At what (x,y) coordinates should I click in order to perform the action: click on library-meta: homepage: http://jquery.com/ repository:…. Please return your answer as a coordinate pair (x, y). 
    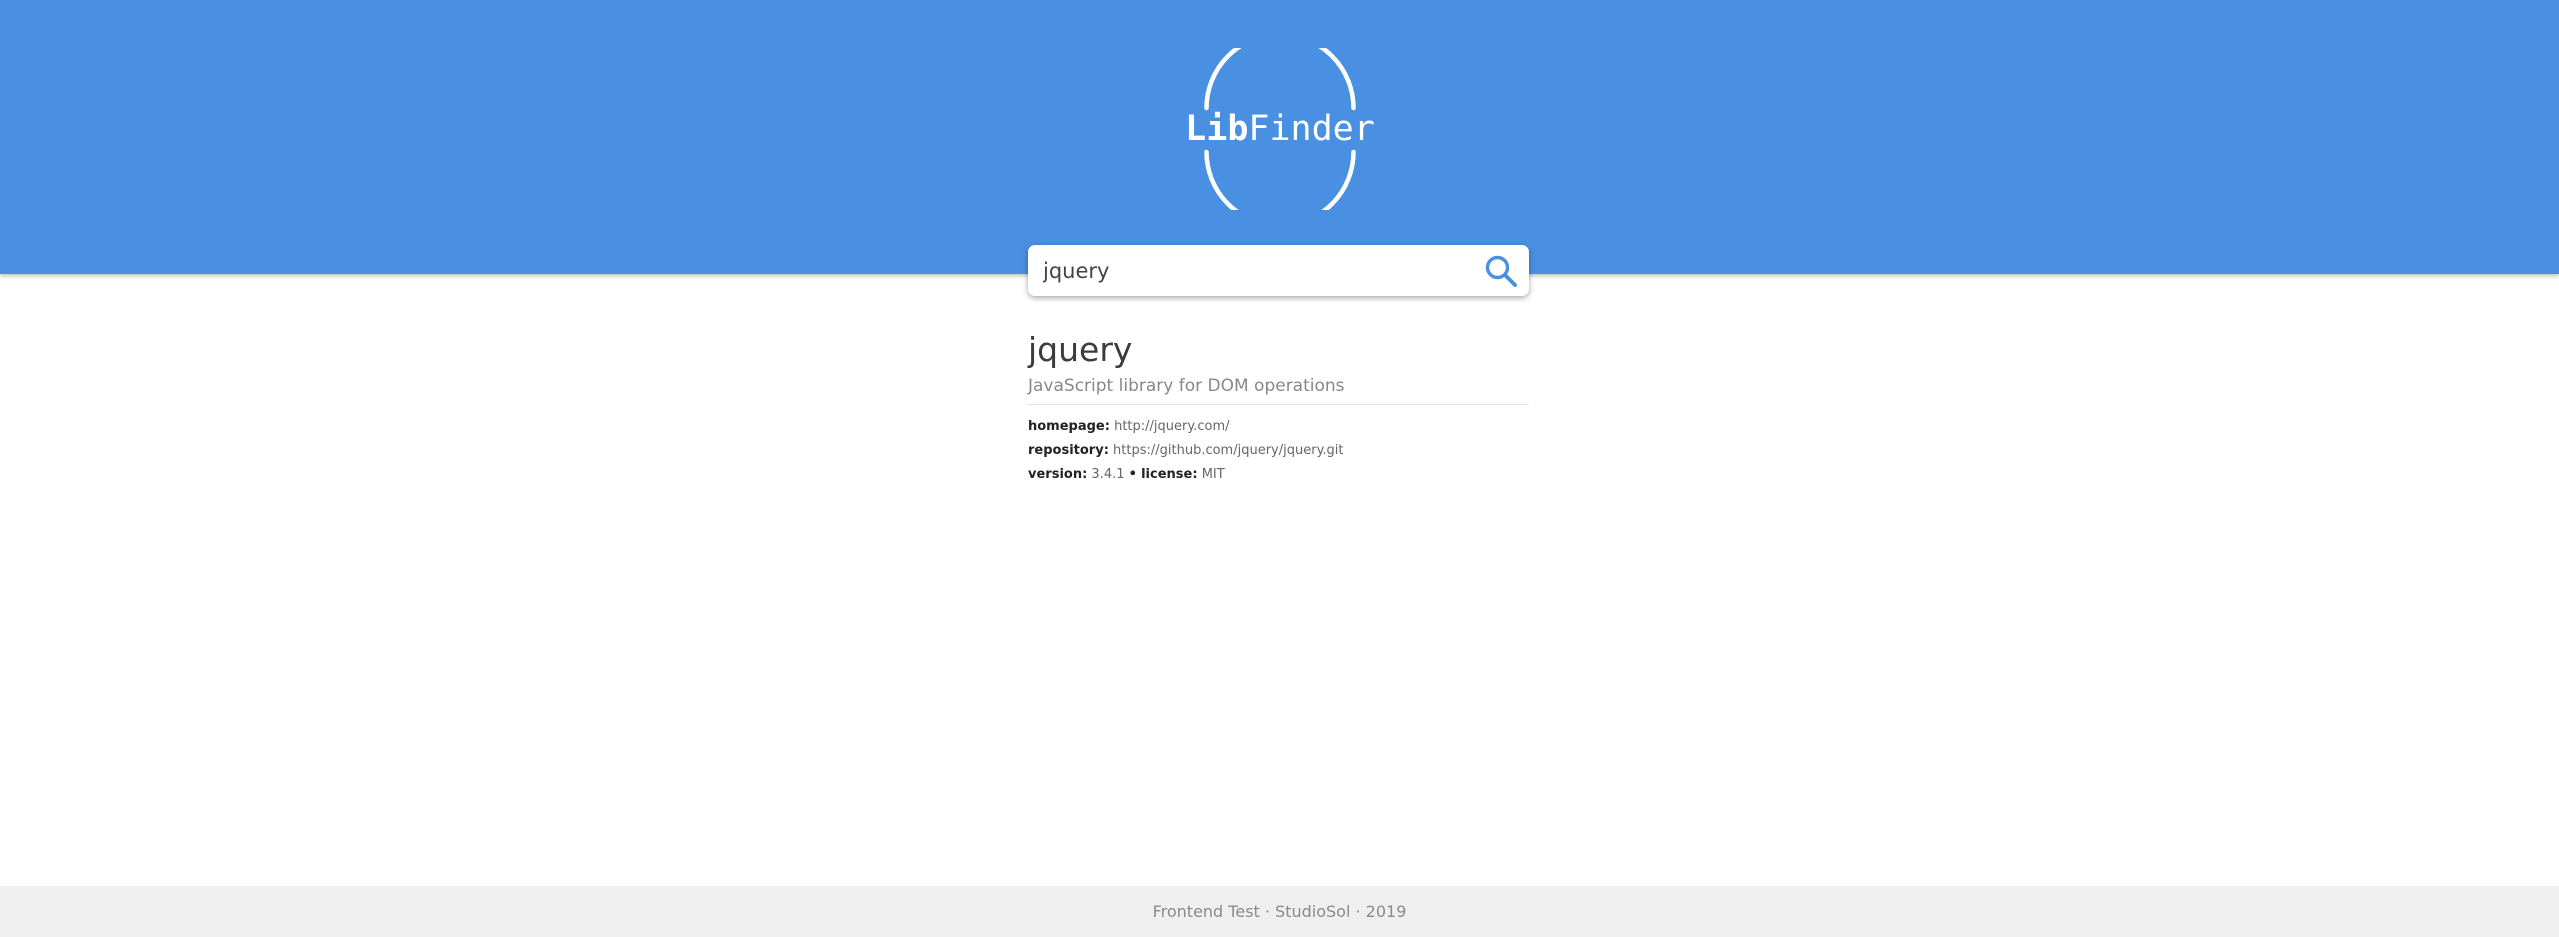
    Looking at the image, I should click on (1278, 451).